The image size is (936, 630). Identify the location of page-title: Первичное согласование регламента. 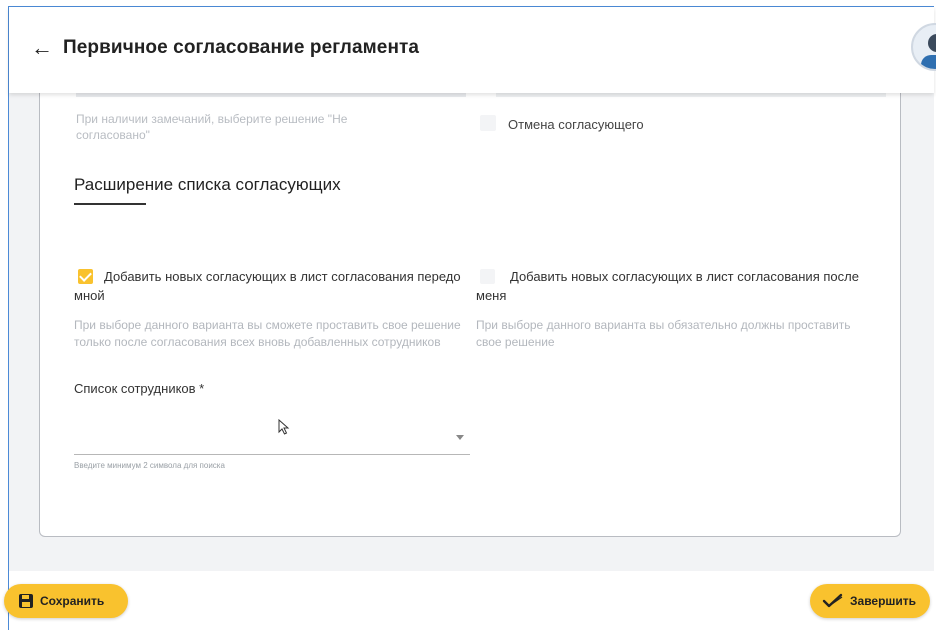
(241, 47).